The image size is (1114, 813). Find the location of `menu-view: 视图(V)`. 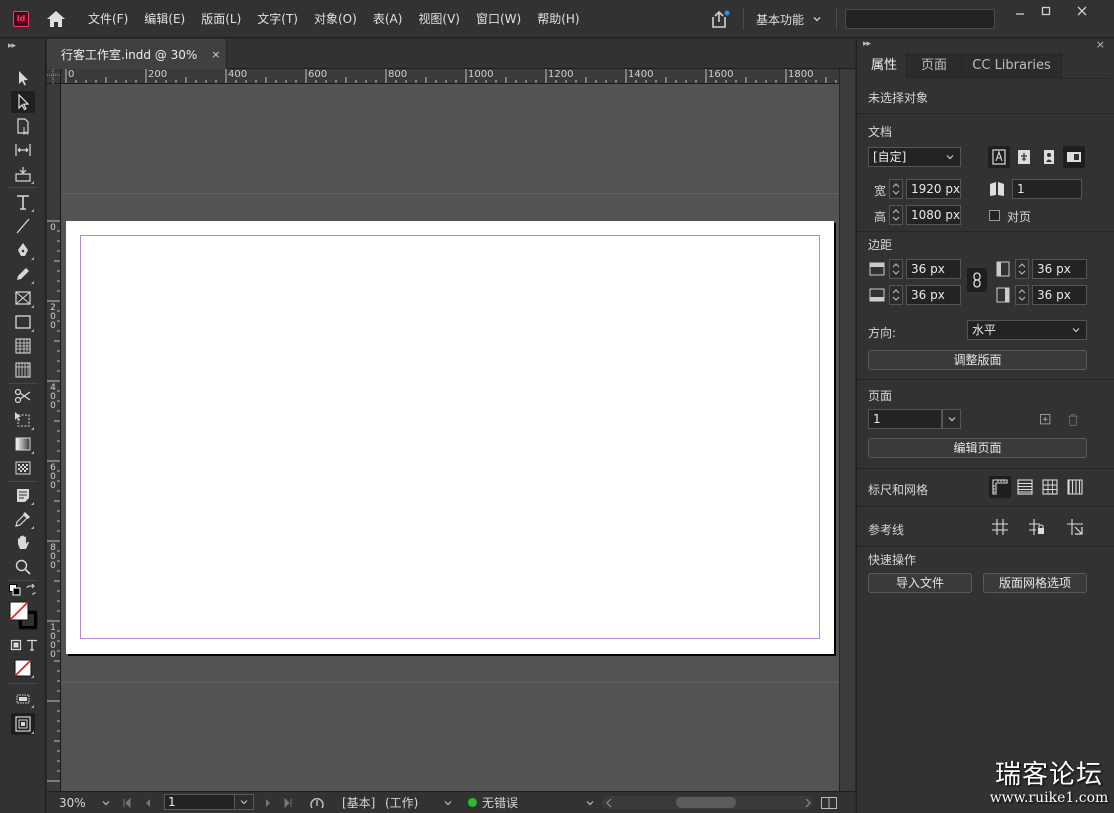

menu-view: 视图(V) is located at coordinates (439, 19).